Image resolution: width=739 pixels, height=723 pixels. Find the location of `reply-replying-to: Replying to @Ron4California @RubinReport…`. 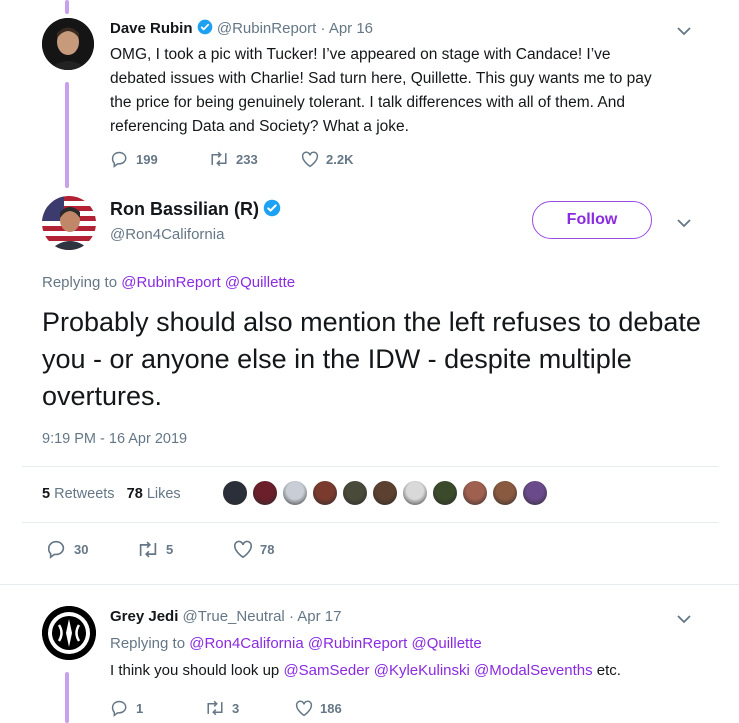

reply-replying-to: Replying to @Ron4California @RubinReport… is located at coordinates (296, 643).